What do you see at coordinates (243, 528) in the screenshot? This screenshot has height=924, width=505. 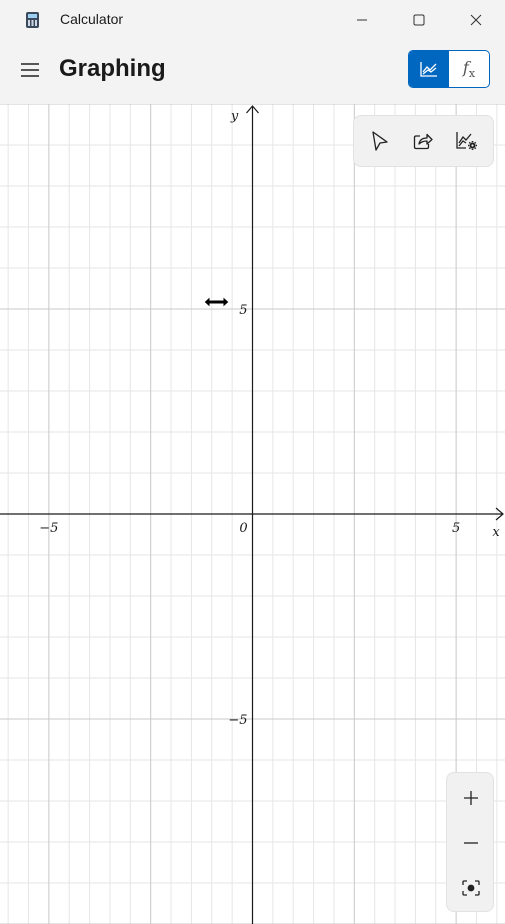 I see `origin-label: 0` at bounding box center [243, 528].